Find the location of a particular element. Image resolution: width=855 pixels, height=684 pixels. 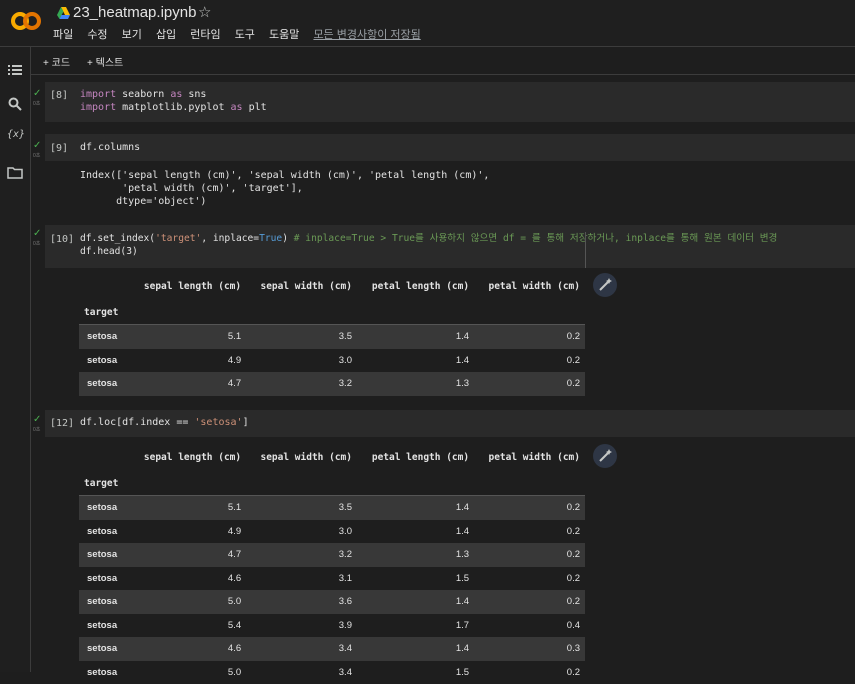

menu-item-file: 파일 is located at coordinates (63, 35).